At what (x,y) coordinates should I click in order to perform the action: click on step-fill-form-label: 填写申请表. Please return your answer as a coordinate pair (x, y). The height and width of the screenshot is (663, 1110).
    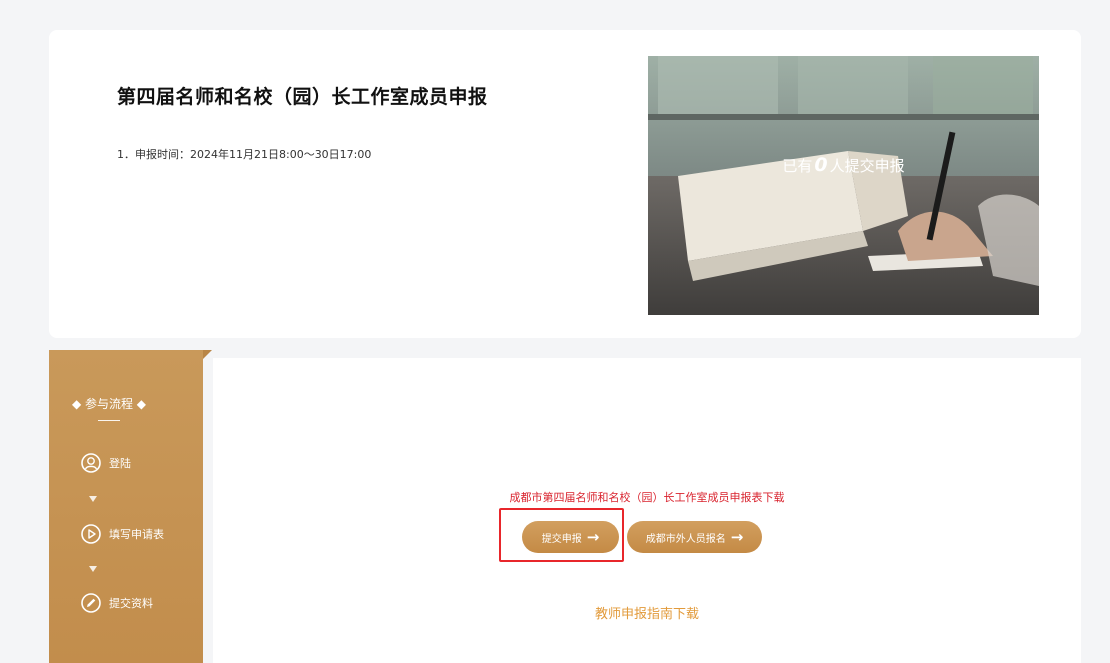
    Looking at the image, I should click on (136, 534).